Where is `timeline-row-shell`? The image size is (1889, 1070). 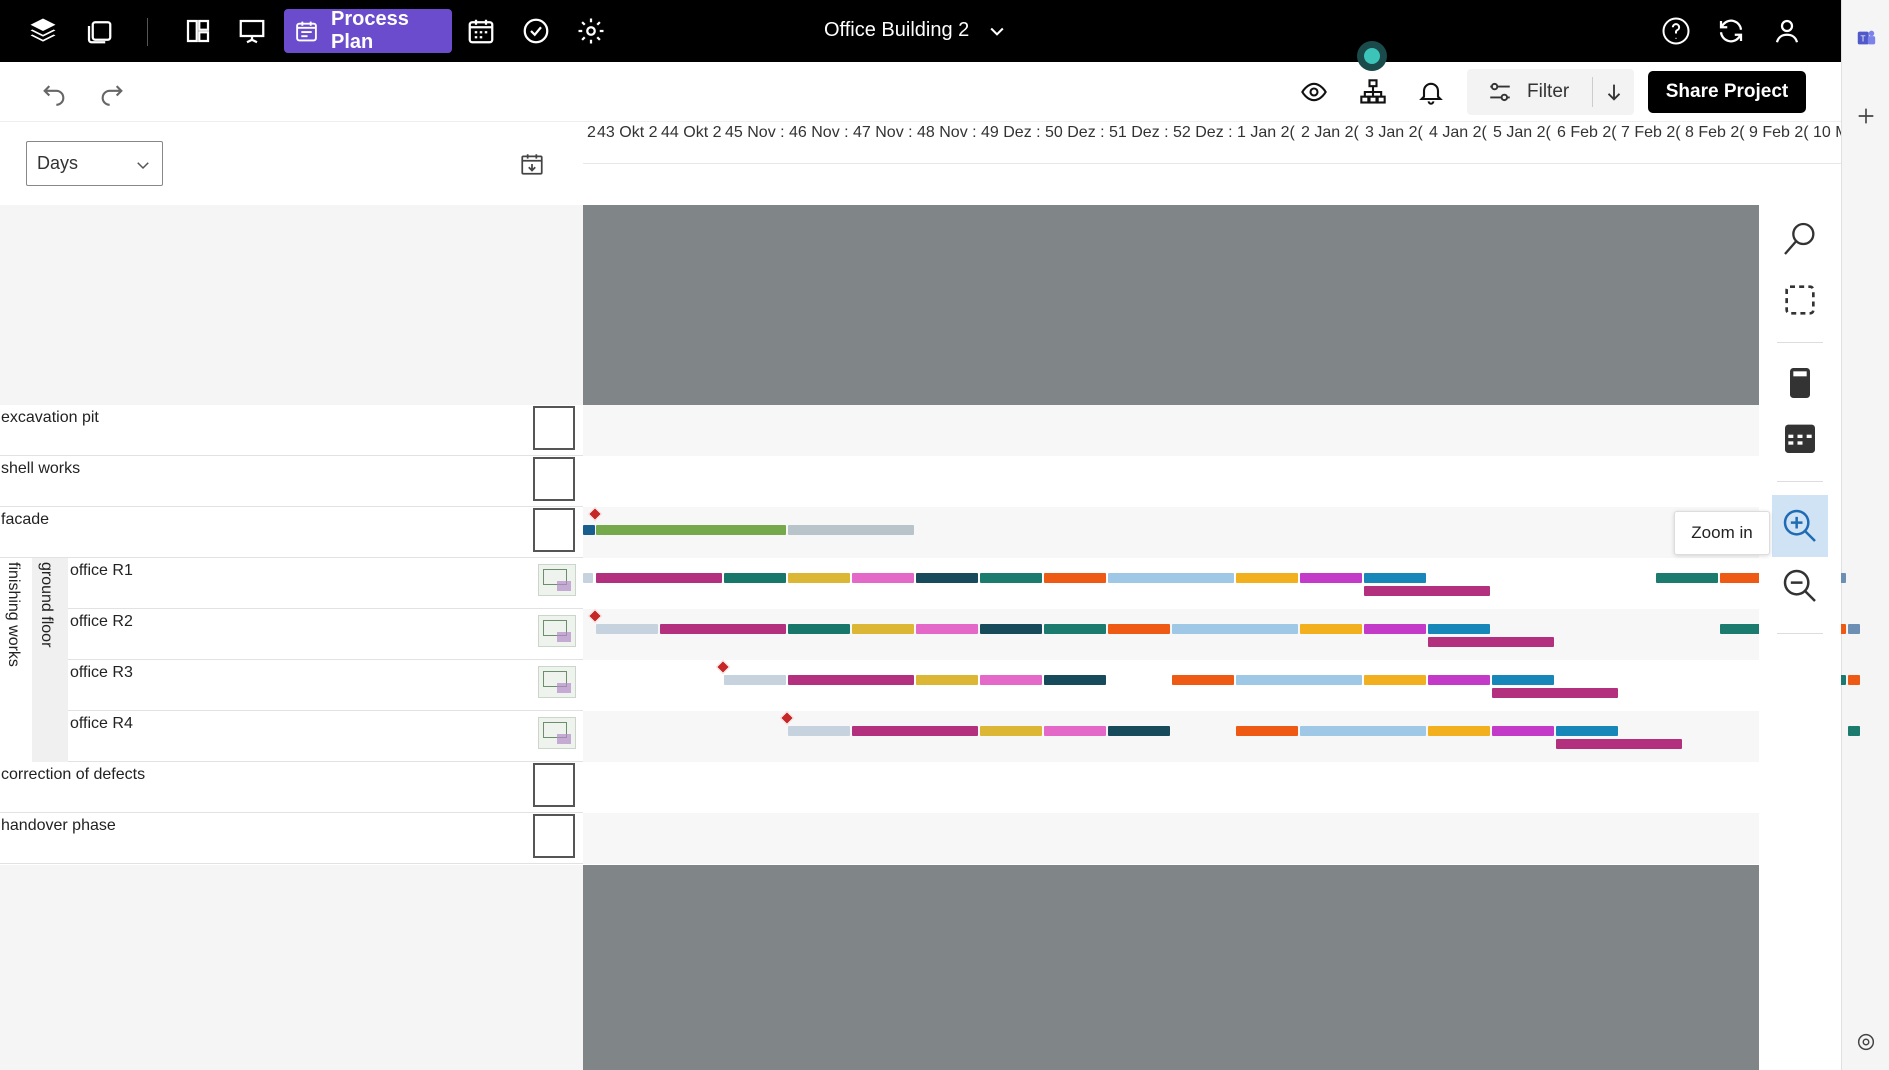 timeline-row-shell is located at coordinates (1171, 481).